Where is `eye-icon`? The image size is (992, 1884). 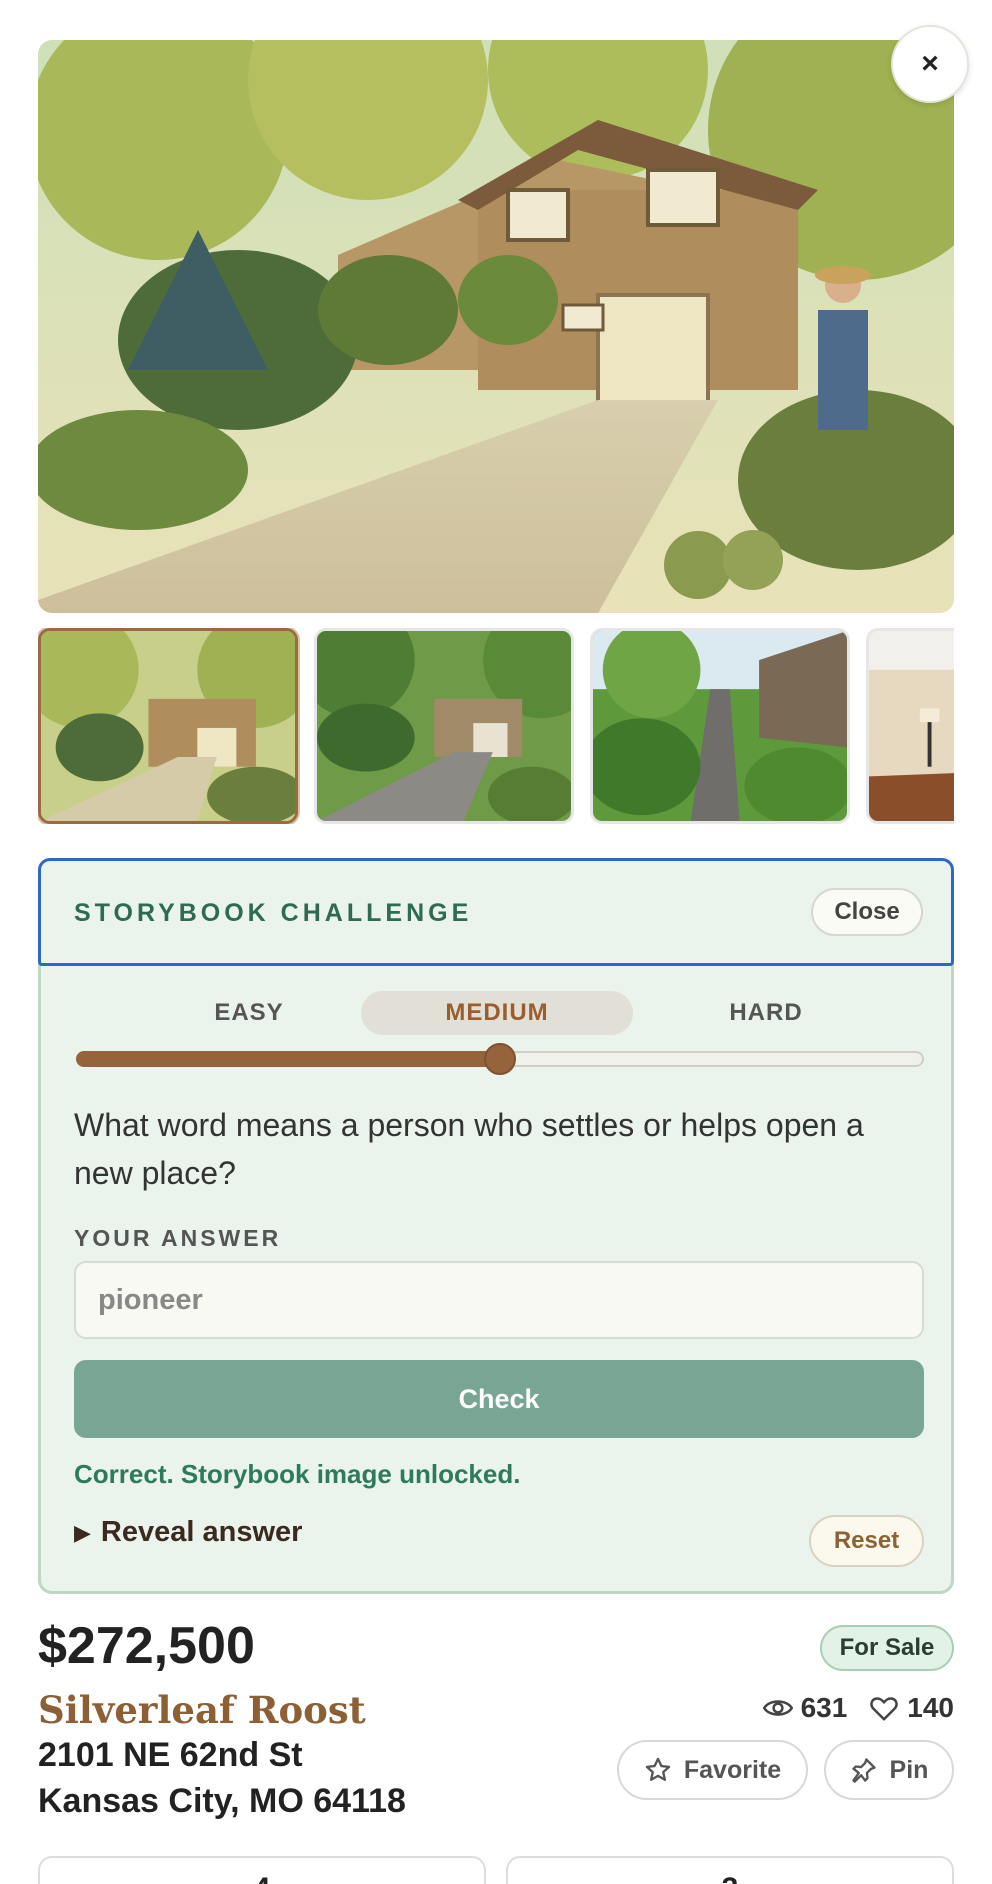 eye-icon is located at coordinates (777, 1708).